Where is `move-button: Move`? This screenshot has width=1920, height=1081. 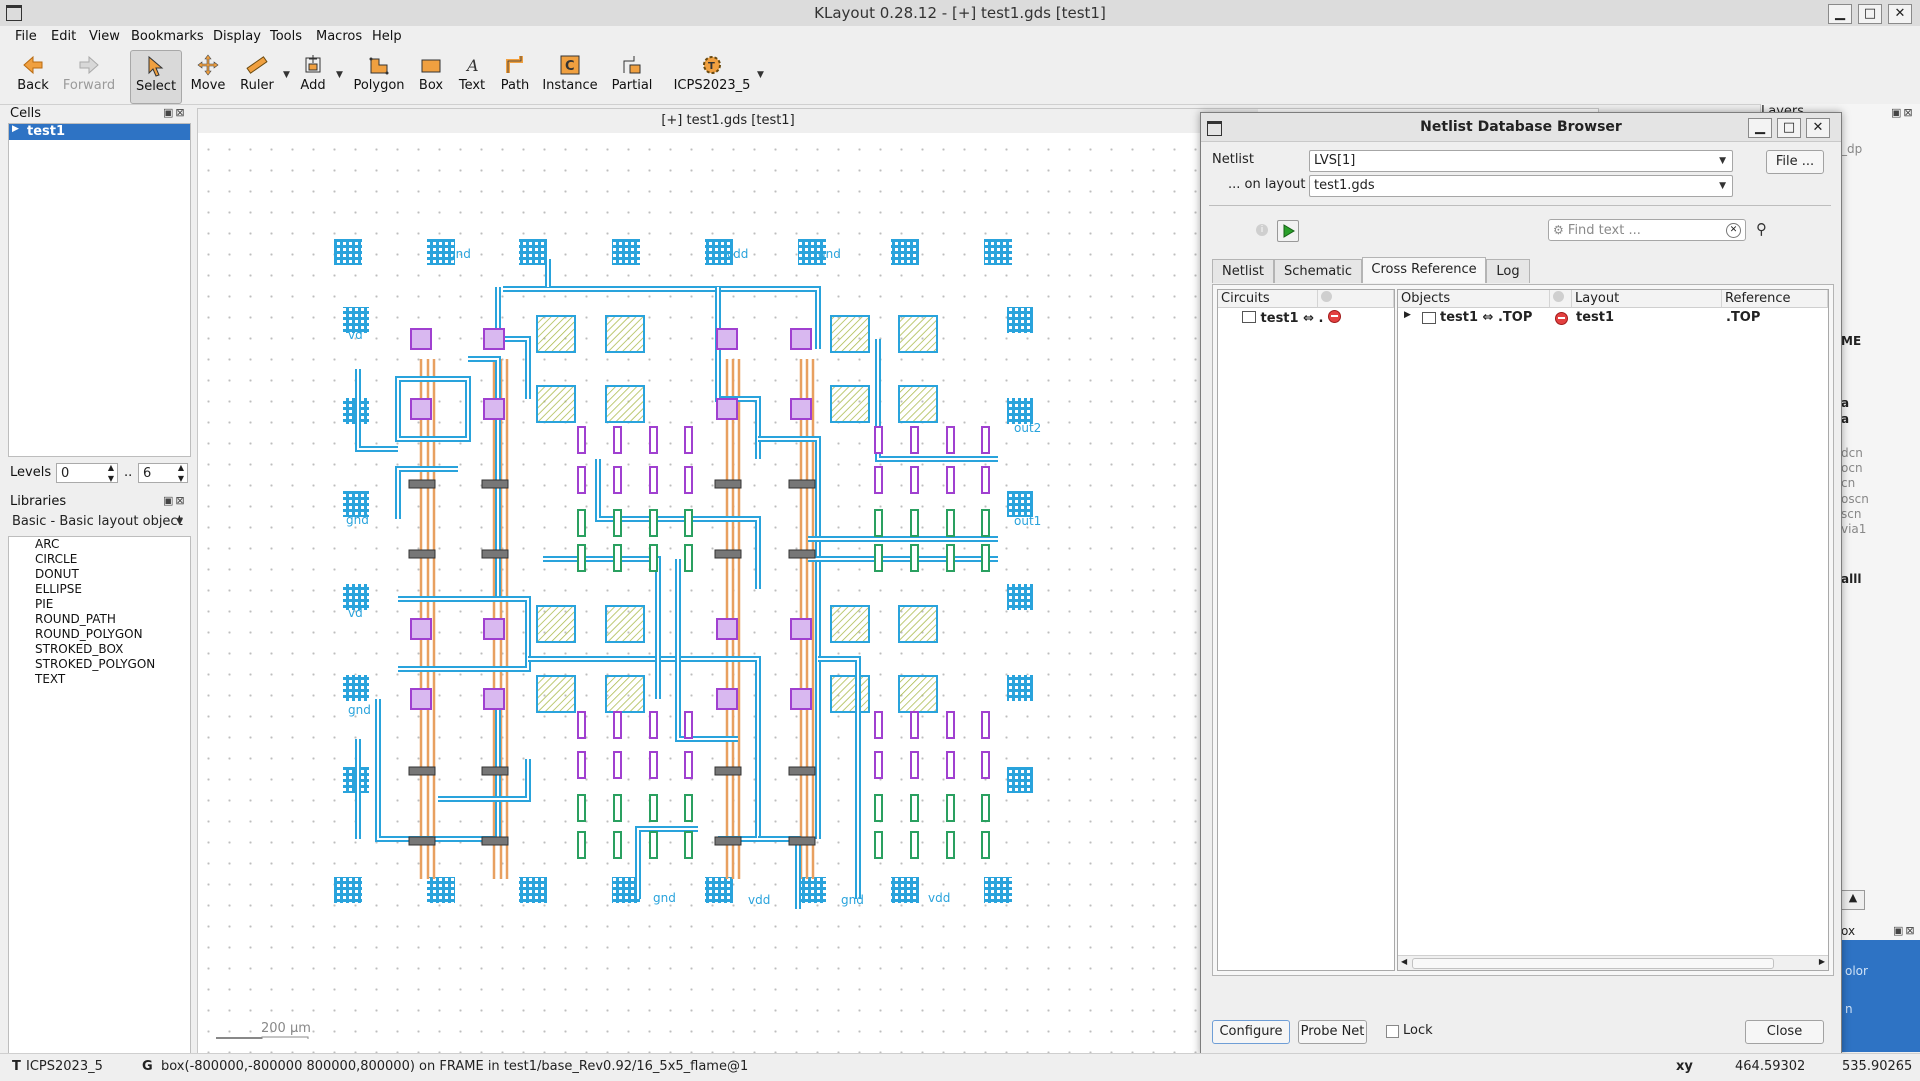 move-button: Move is located at coordinates (208, 76).